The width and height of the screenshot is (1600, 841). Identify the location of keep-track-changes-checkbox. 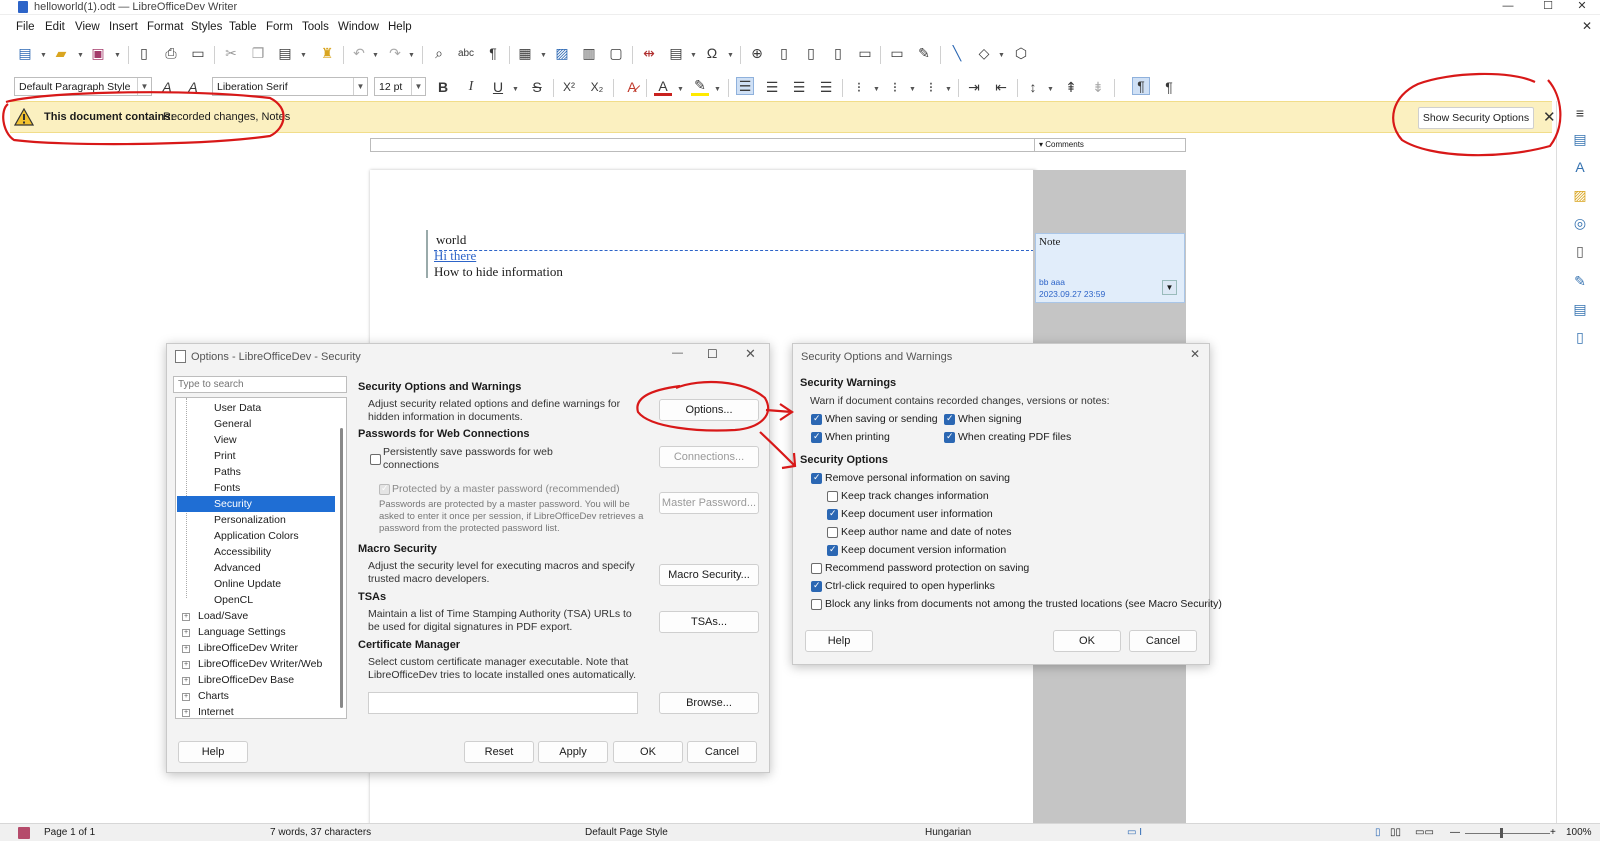
(832, 496).